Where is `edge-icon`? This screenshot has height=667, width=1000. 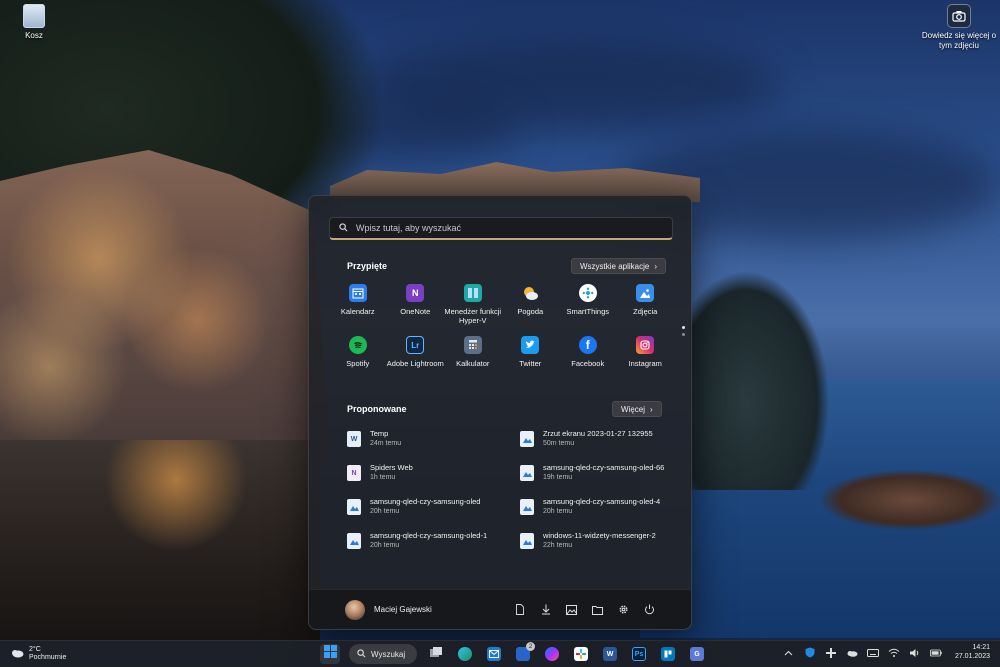 edge-icon is located at coordinates (465, 654).